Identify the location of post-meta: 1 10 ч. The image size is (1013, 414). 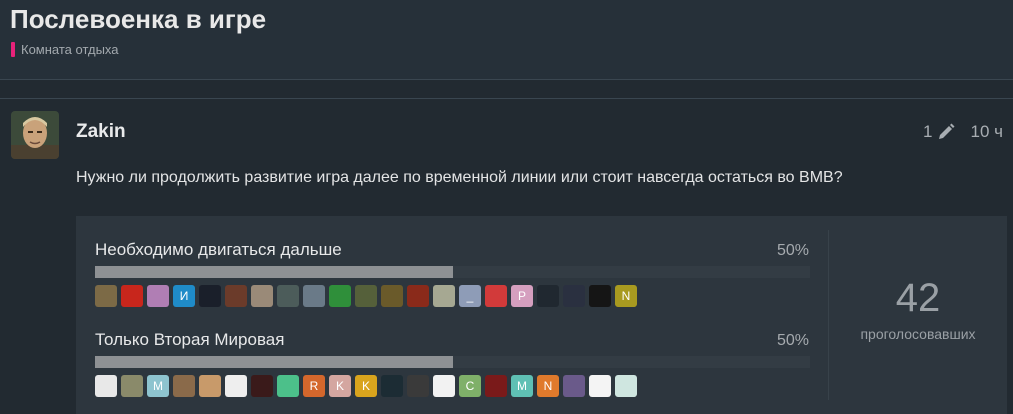
(963, 132).